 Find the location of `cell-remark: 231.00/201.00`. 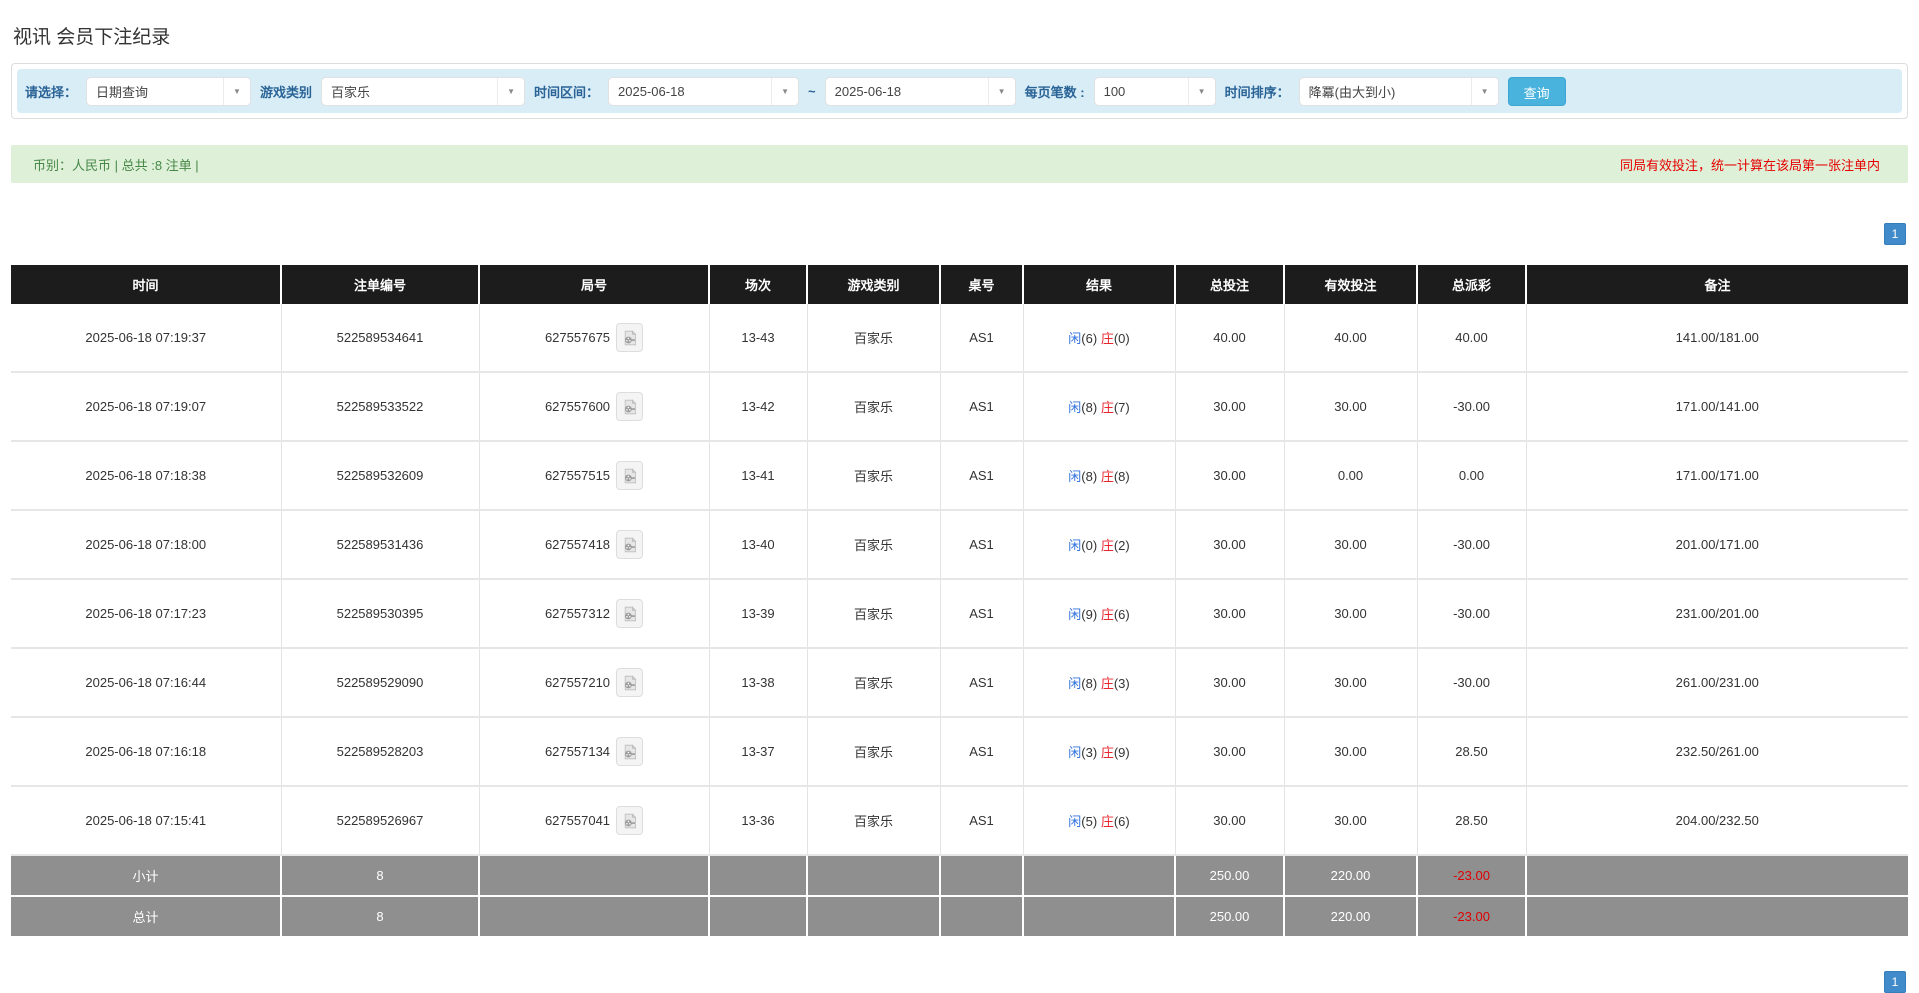

cell-remark: 231.00/201.00 is located at coordinates (1717, 614).